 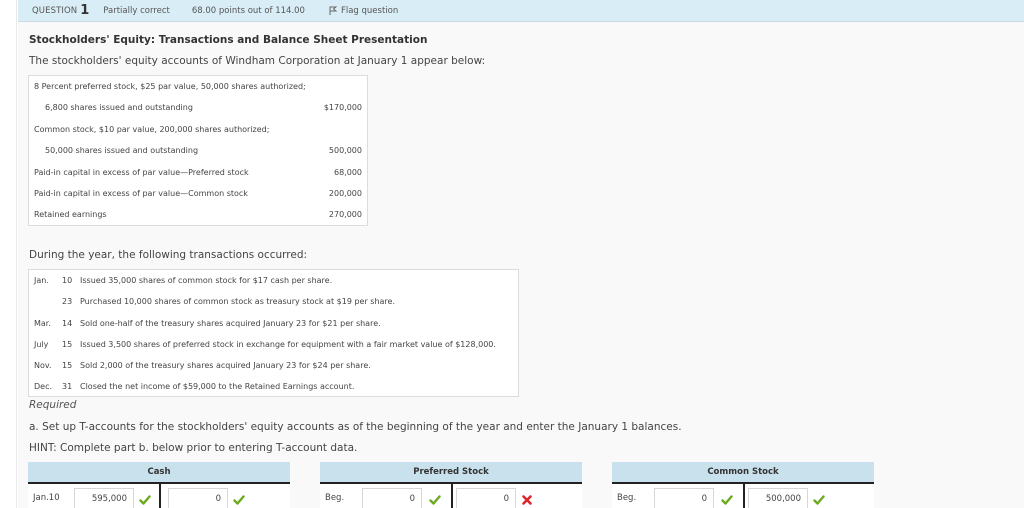 I want to click on flag-question-button: Flag question, so click(x=363, y=11).